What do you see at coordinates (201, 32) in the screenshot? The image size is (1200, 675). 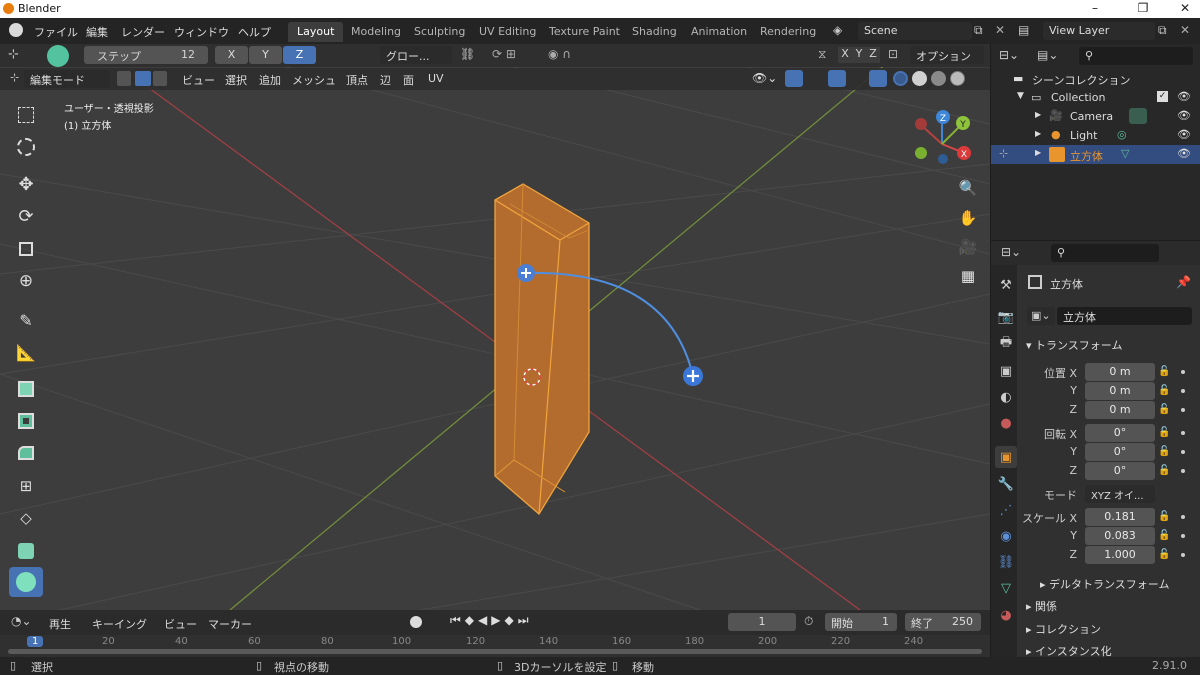 I see `menu-window: ウィンドウ` at bounding box center [201, 32].